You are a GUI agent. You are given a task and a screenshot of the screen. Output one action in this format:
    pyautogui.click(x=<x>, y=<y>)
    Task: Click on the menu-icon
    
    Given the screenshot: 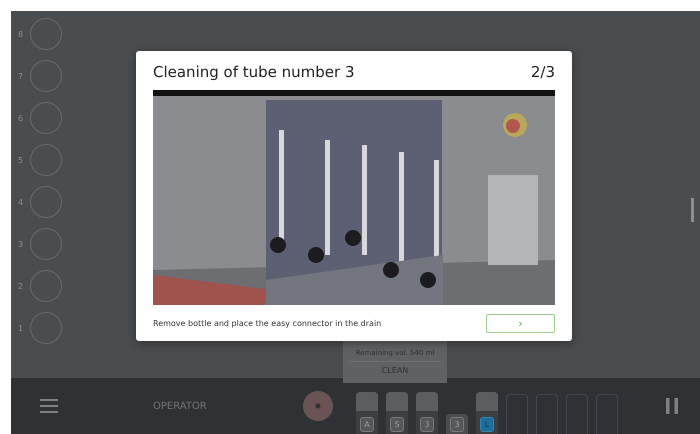 What is the action you would take?
    pyautogui.click(x=49, y=406)
    